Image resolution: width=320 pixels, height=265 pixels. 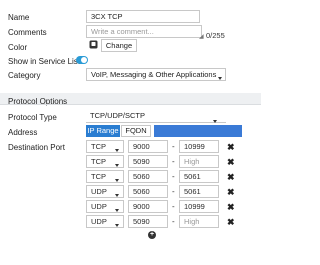 What do you see at coordinates (215, 120) in the screenshot?
I see `protocol-type-chevron-down-icon` at bounding box center [215, 120].